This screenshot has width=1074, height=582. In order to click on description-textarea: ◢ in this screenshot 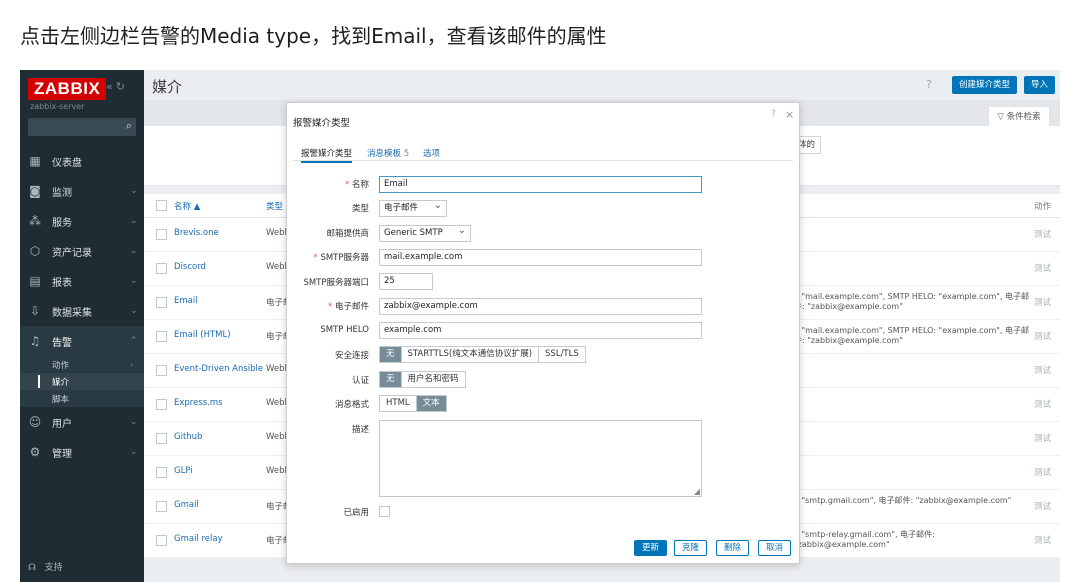, I will do `click(540, 458)`.